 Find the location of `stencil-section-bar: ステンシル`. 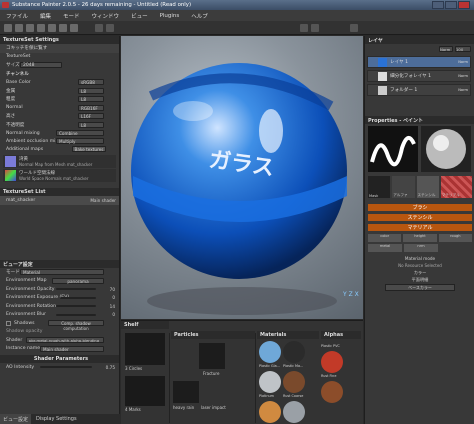

stencil-section-bar: ステンシル is located at coordinates (420, 217).